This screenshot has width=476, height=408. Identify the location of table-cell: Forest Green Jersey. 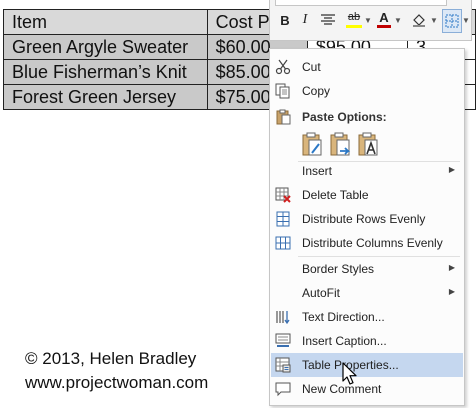
(105, 97).